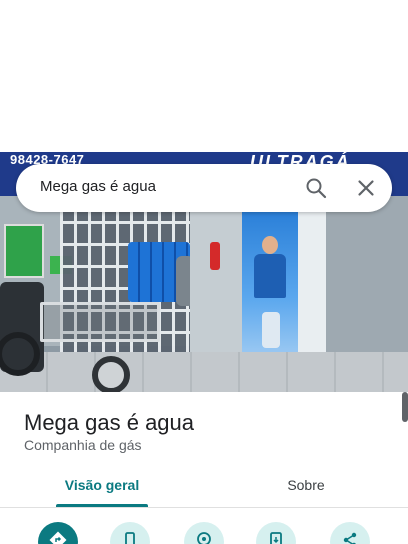 The height and width of the screenshot is (544, 408). Describe the element at coordinates (102, 488) in the screenshot. I see `tab-overview: Visão geral` at that location.